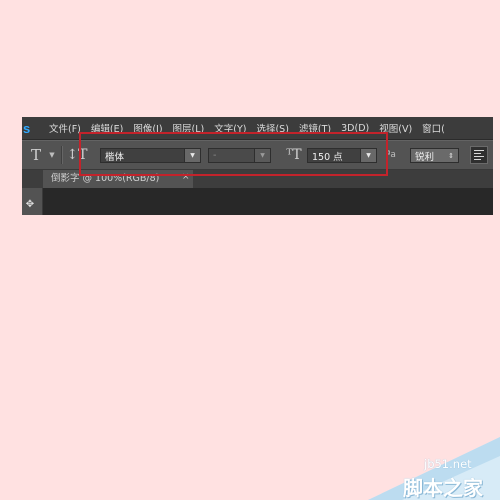 This screenshot has height=500, width=500. What do you see at coordinates (433, 128) in the screenshot?
I see `menu-window: 窗口(` at bounding box center [433, 128].